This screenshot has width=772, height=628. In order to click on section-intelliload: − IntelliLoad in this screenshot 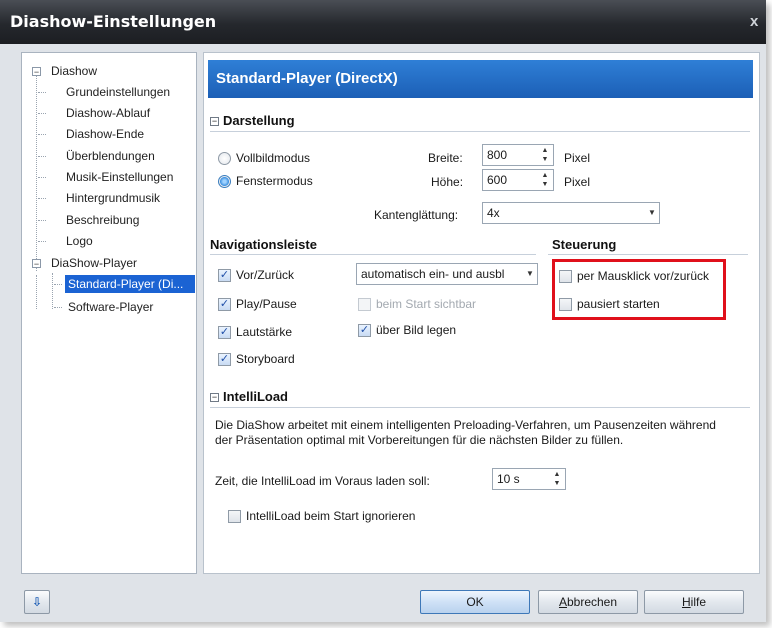, I will do `click(249, 396)`.